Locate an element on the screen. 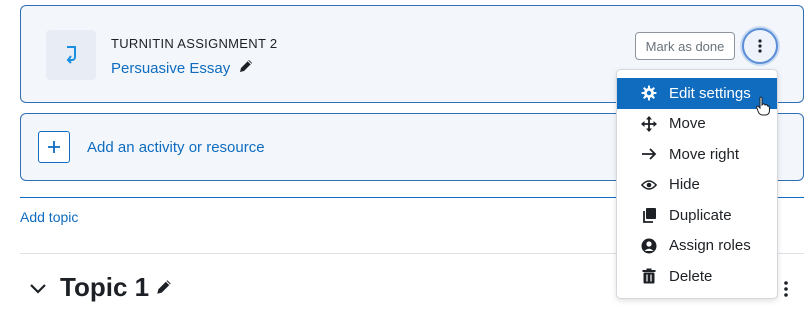 The height and width of the screenshot is (313, 808). arrow-right-icon is located at coordinates (649, 154).